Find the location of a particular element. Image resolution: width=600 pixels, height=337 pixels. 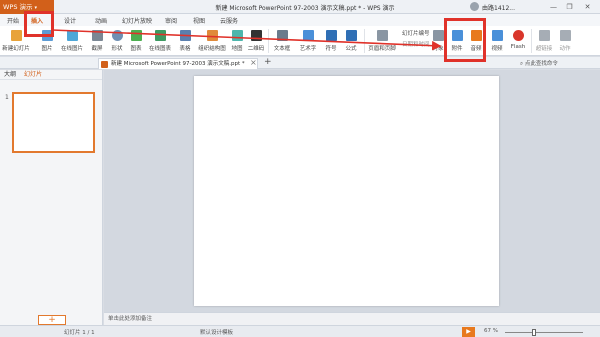

close-button: ✕ is located at coordinates (587, 7).